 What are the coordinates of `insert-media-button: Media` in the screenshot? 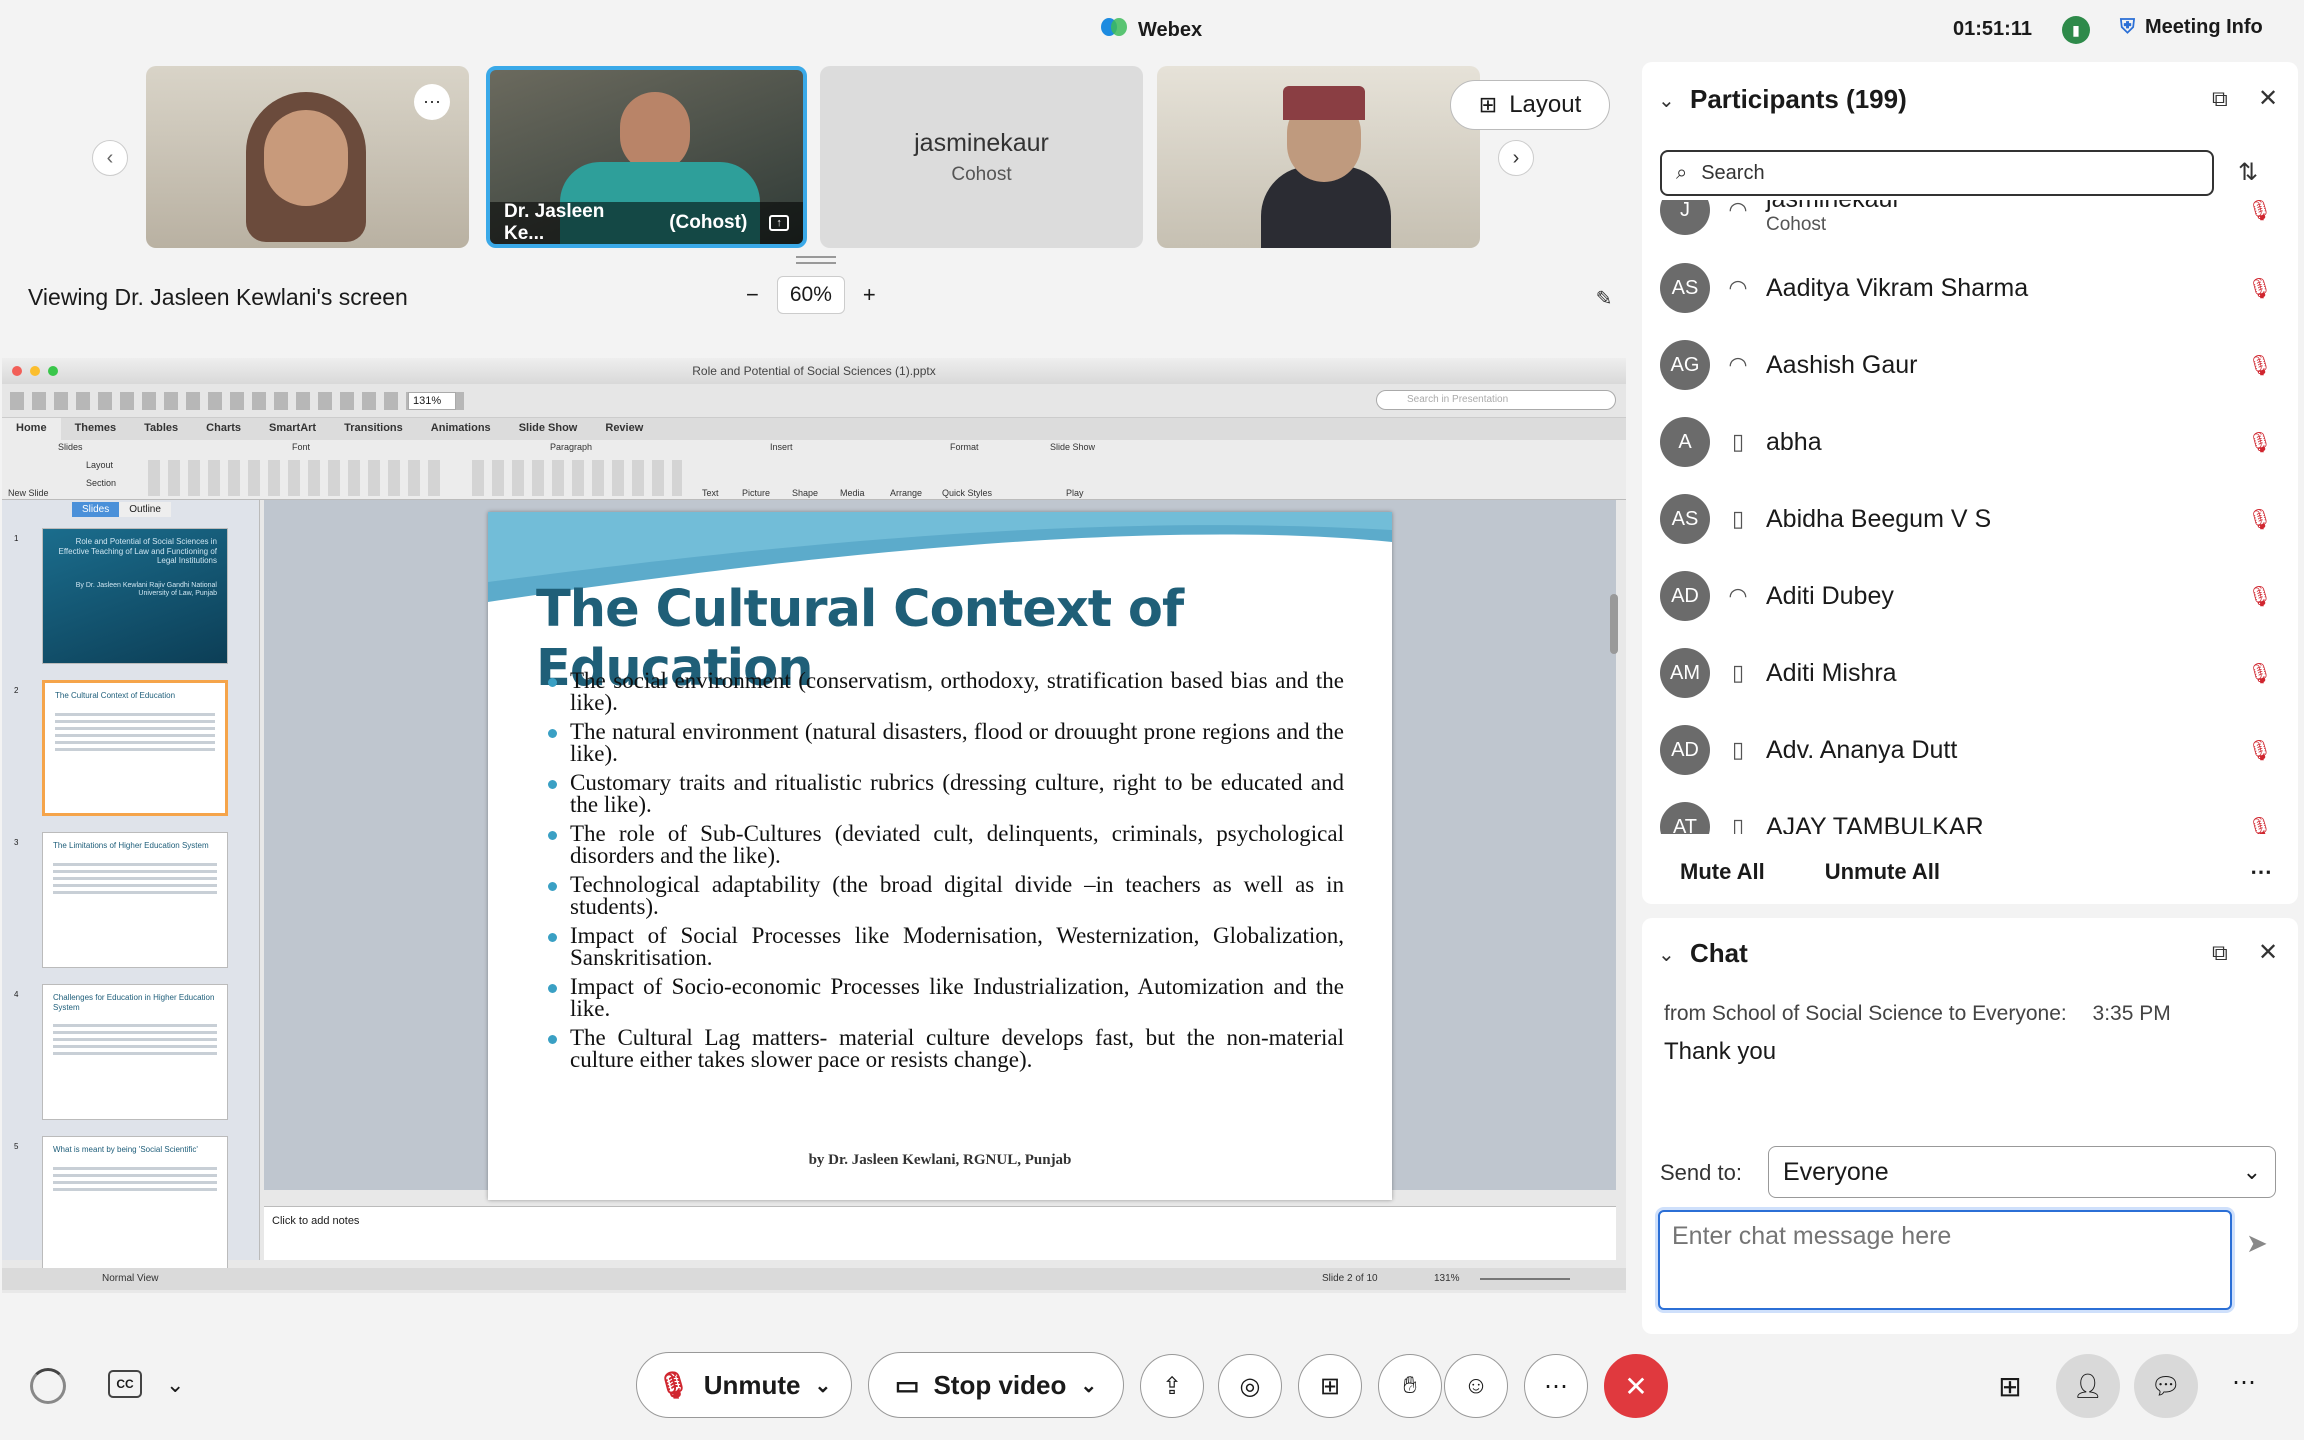 It's located at (852, 493).